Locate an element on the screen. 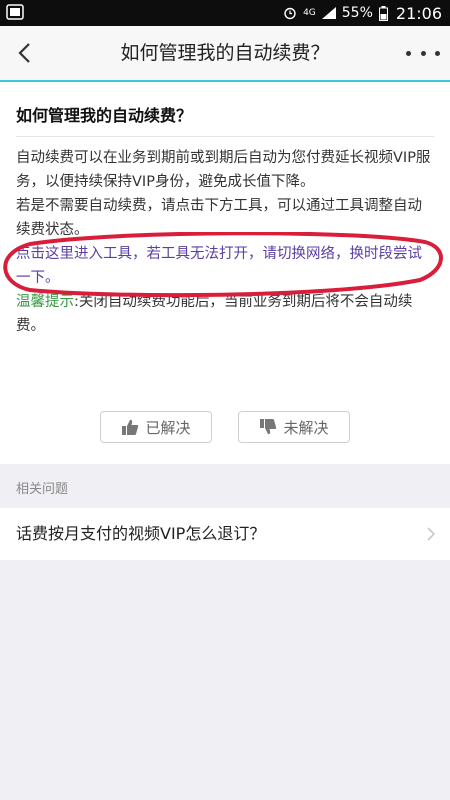  nav-bar: 如何管理我的自动续费？ is located at coordinates (225, 54).